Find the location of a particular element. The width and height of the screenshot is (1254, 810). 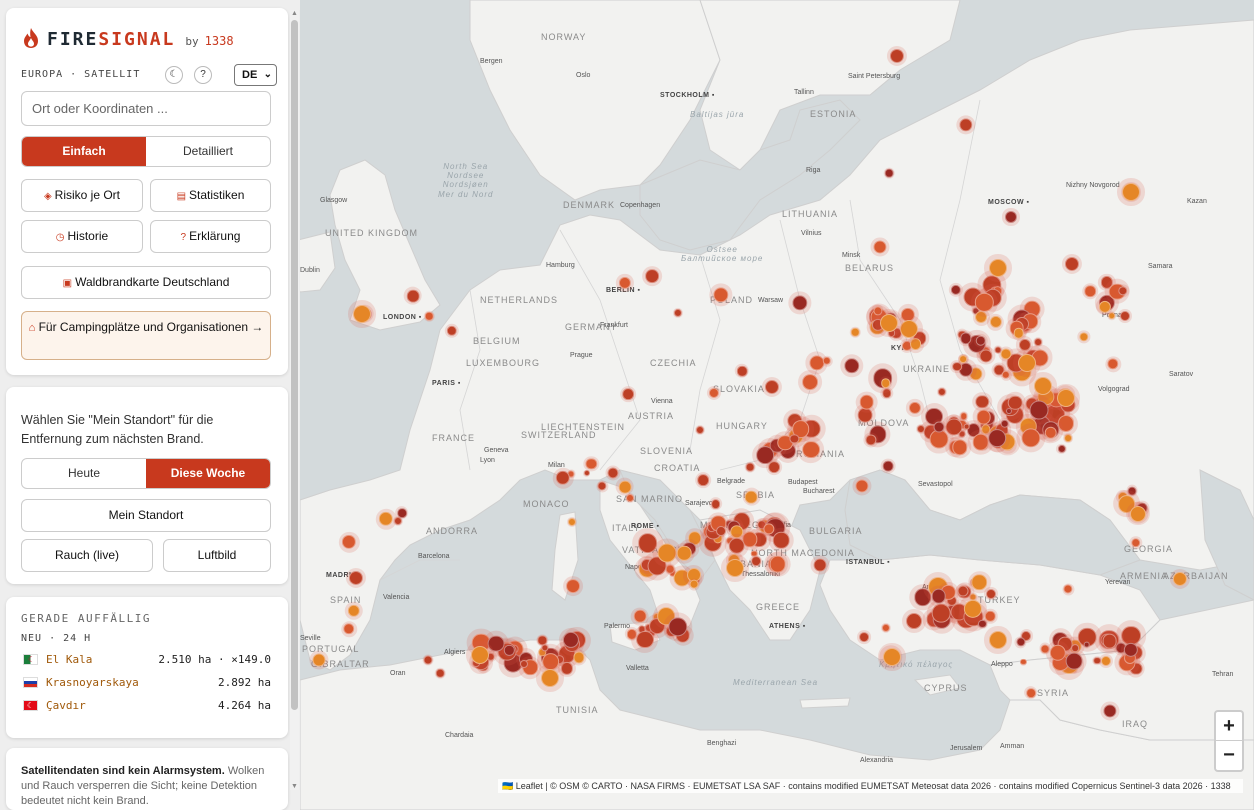

language-select: DE ⌄ is located at coordinates (255, 75).